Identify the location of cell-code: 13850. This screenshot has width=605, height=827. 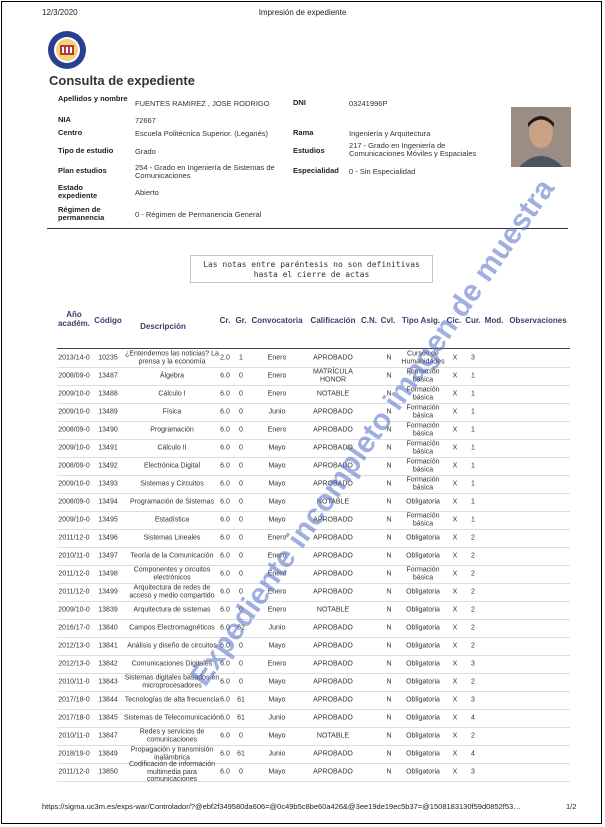
(108, 772).